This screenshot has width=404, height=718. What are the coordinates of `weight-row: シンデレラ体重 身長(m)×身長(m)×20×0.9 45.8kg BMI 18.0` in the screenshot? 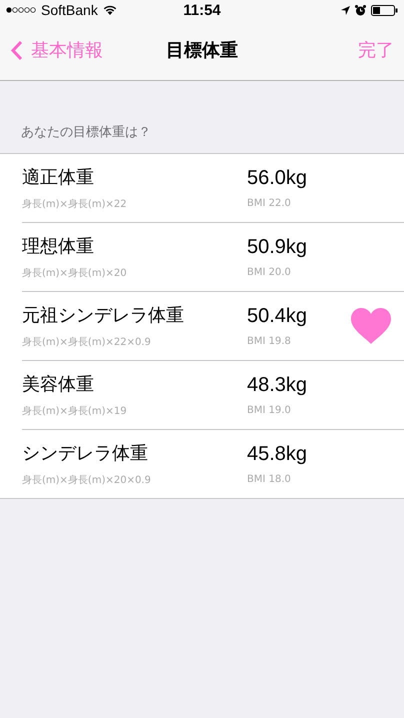 It's located at (213, 464).